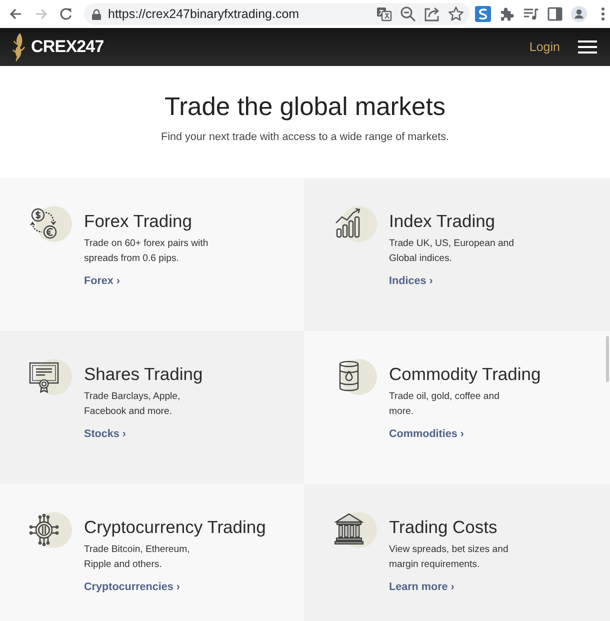 This screenshot has height=621, width=610. What do you see at coordinates (448, 557) in the screenshot?
I see `market-description: View spreads, bet sizes and margin requirements.` at bounding box center [448, 557].